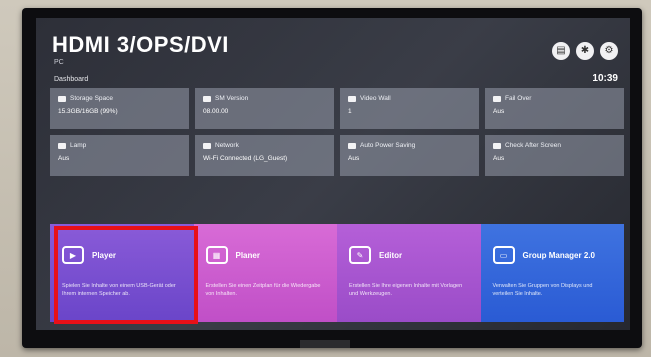 Image resolution: width=651 pixels, height=357 pixels. What do you see at coordinates (140, 44) in the screenshot?
I see `page-title: HDMI 3/OPS/DVI` at bounding box center [140, 44].